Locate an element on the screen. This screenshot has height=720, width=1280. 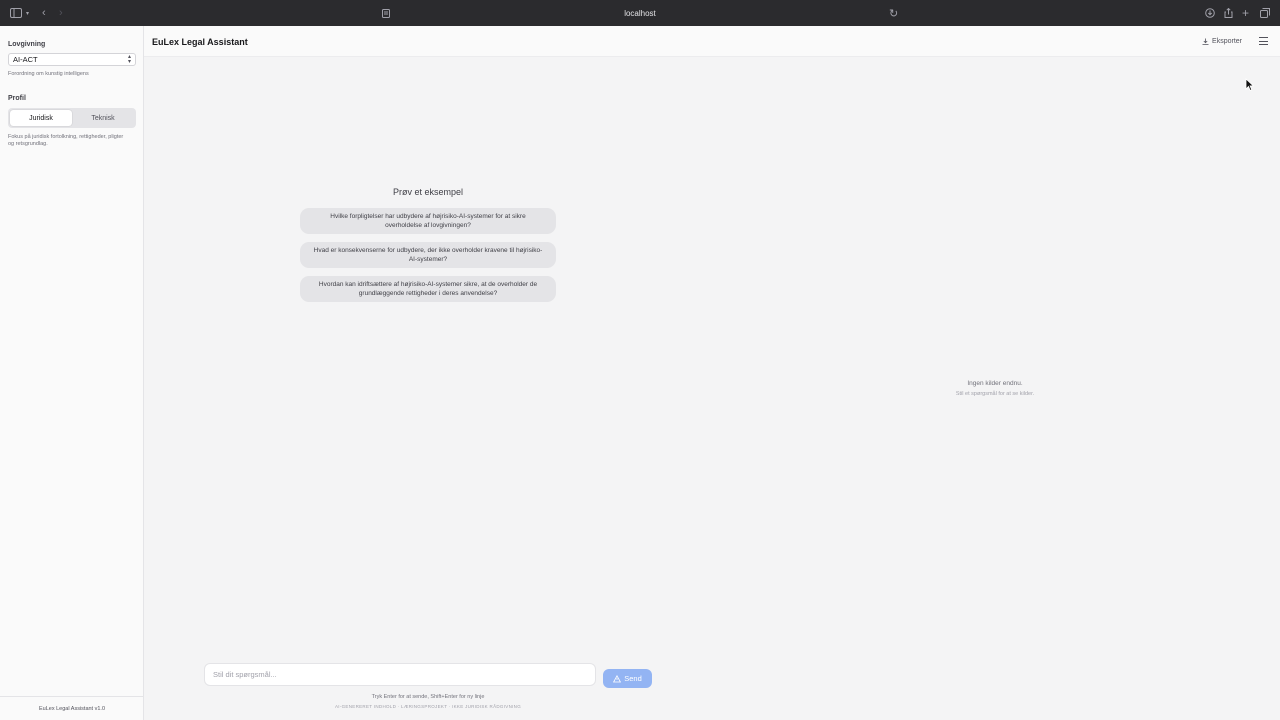
sources-empty-title: Ingen kilder endnu. is located at coordinates (995, 383).